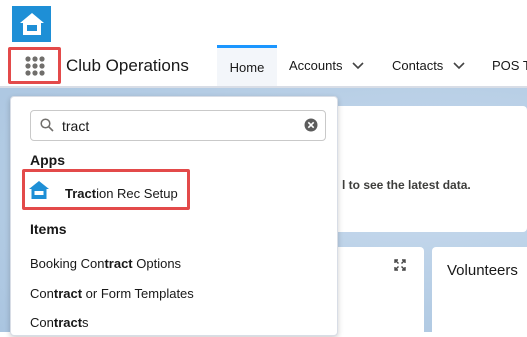 This screenshot has height=337, width=527. Describe the element at coordinates (400, 265) in the screenshot. I see `expand-icon` at that location.